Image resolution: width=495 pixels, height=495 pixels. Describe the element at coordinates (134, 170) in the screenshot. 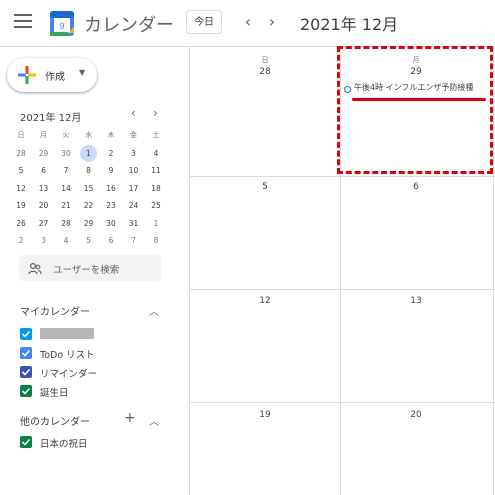

I see `mini-calendar-day: 10` at that location.